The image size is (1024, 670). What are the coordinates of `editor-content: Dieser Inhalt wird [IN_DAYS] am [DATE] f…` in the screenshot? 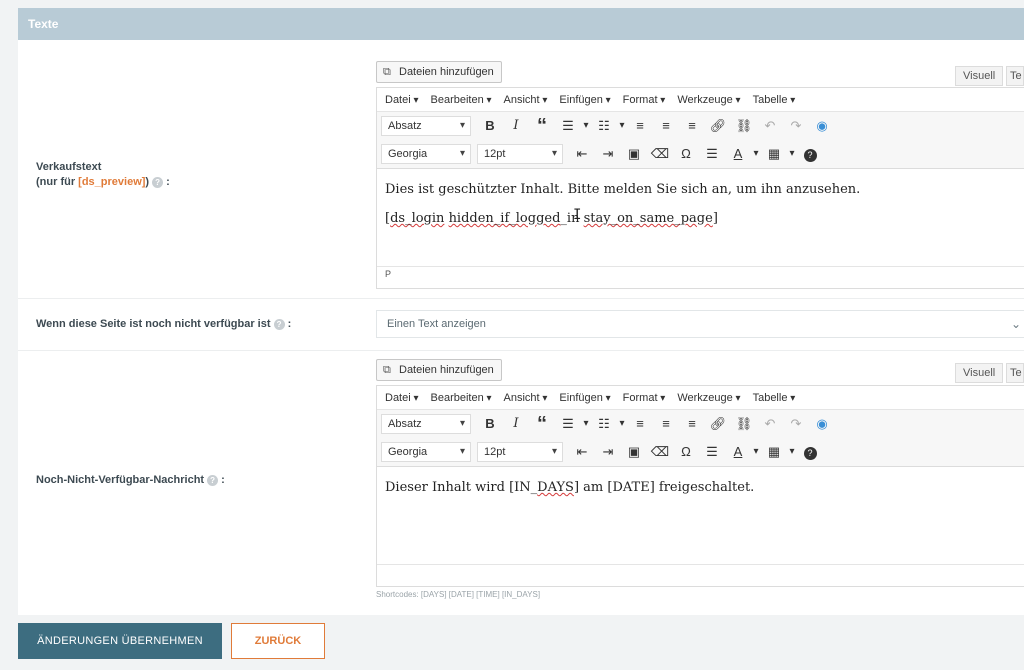 It's located at (700, 515).